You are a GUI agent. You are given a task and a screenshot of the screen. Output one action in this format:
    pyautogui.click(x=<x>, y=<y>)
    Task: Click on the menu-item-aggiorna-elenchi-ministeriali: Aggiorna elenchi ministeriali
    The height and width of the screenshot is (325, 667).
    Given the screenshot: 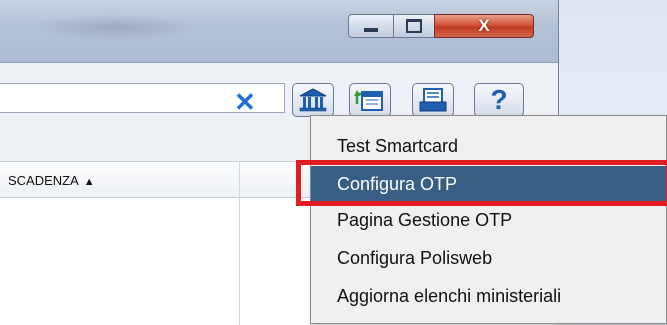 What is the action you would take?
    pyautogui.click(x=489, y=296)
    